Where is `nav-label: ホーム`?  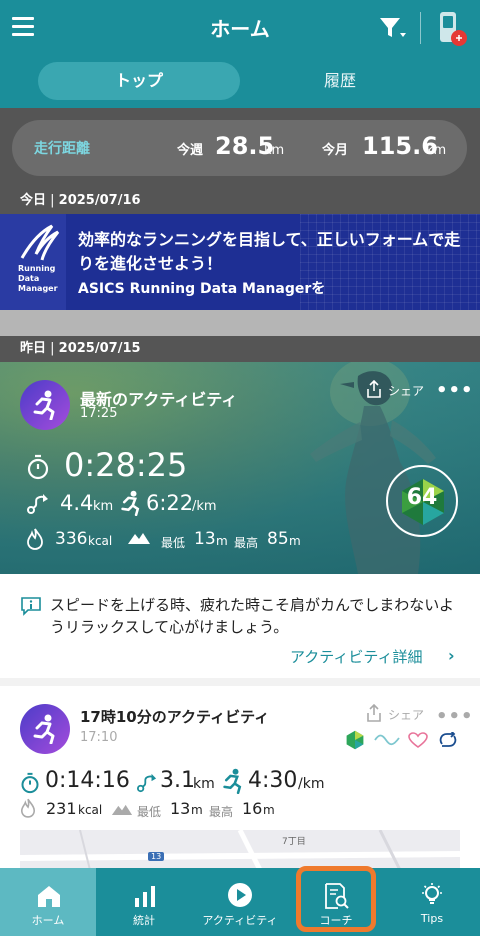 nav-label: ホーム is located at coordinates (48, 920).